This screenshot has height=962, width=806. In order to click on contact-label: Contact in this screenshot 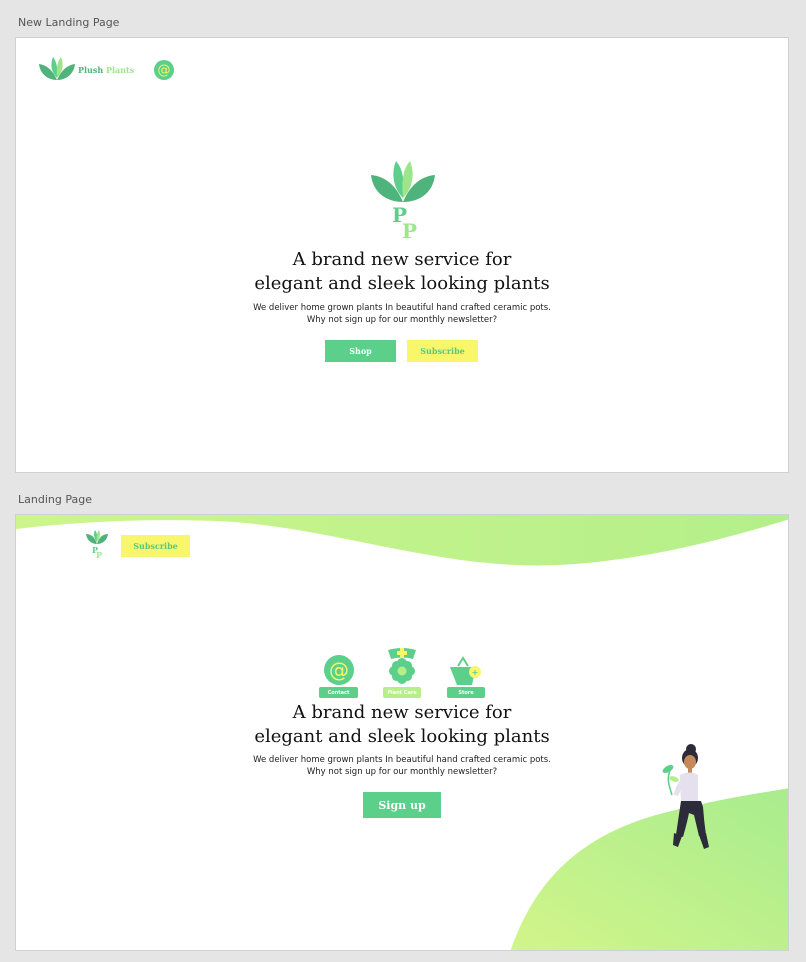, I will do `click(338, 692)`.